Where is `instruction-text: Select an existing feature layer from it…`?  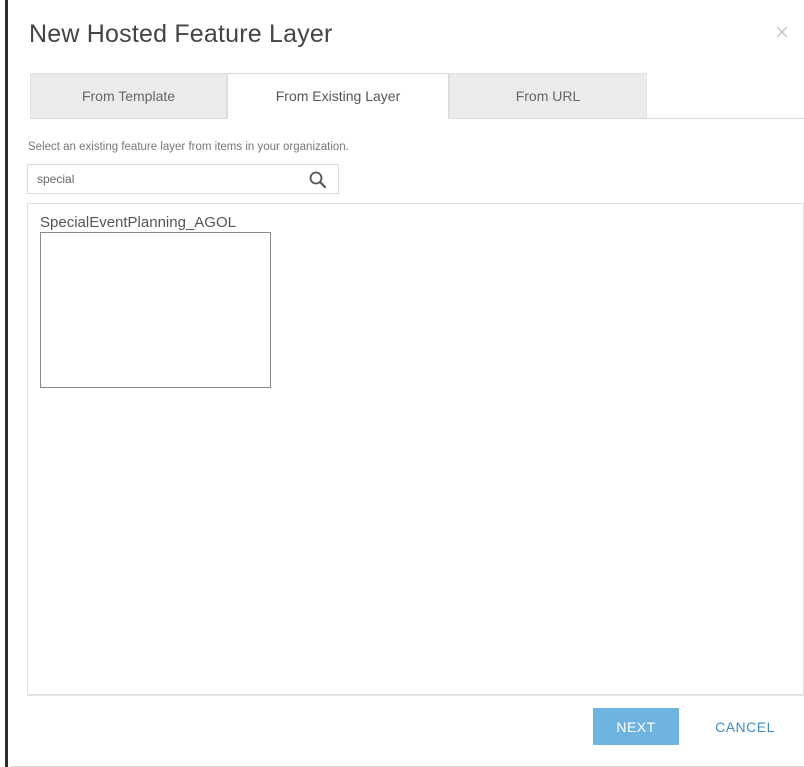
instruction-text: Select an existing feature layer from it… is located at coordinates (188, 147).